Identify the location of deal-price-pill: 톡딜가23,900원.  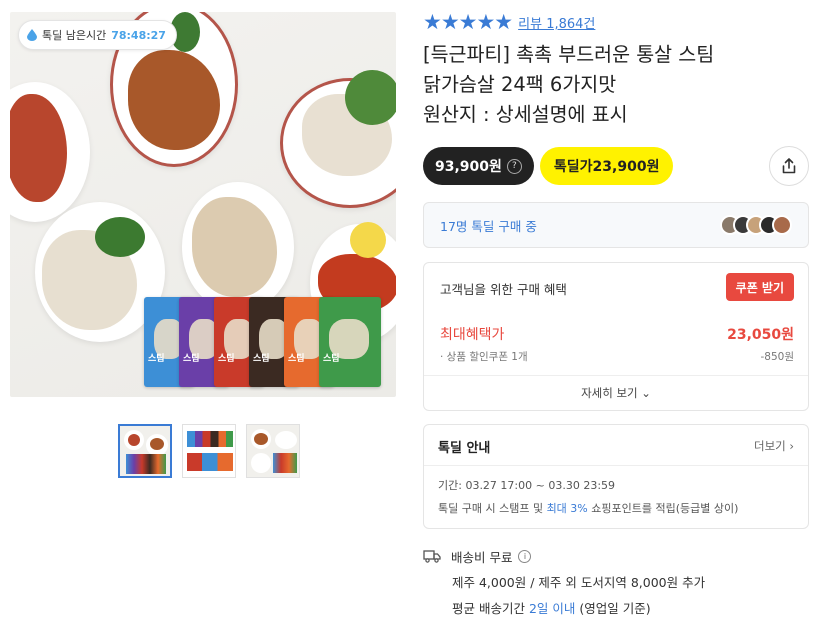
(606, 166).